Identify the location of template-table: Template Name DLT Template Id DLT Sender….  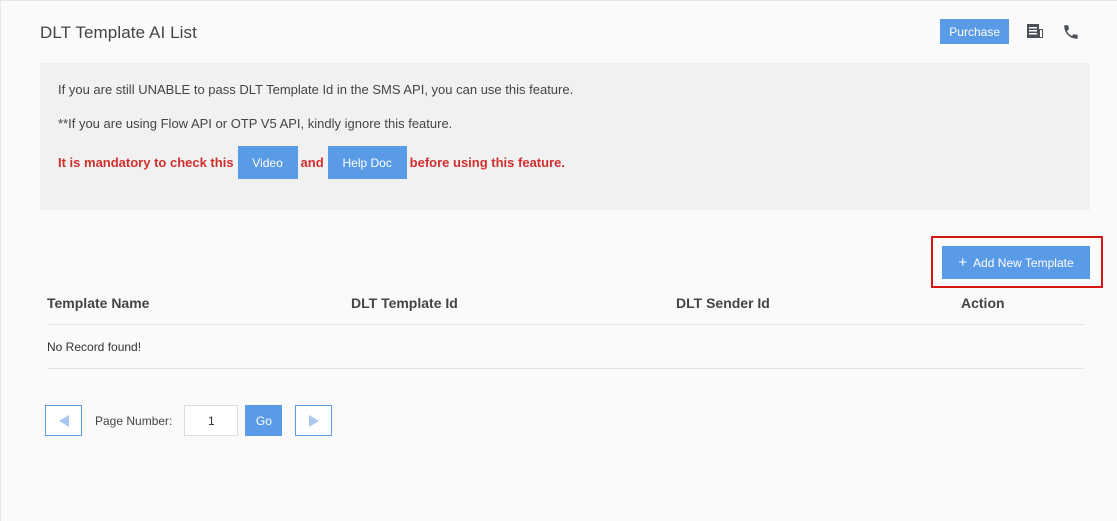
(565, 327).